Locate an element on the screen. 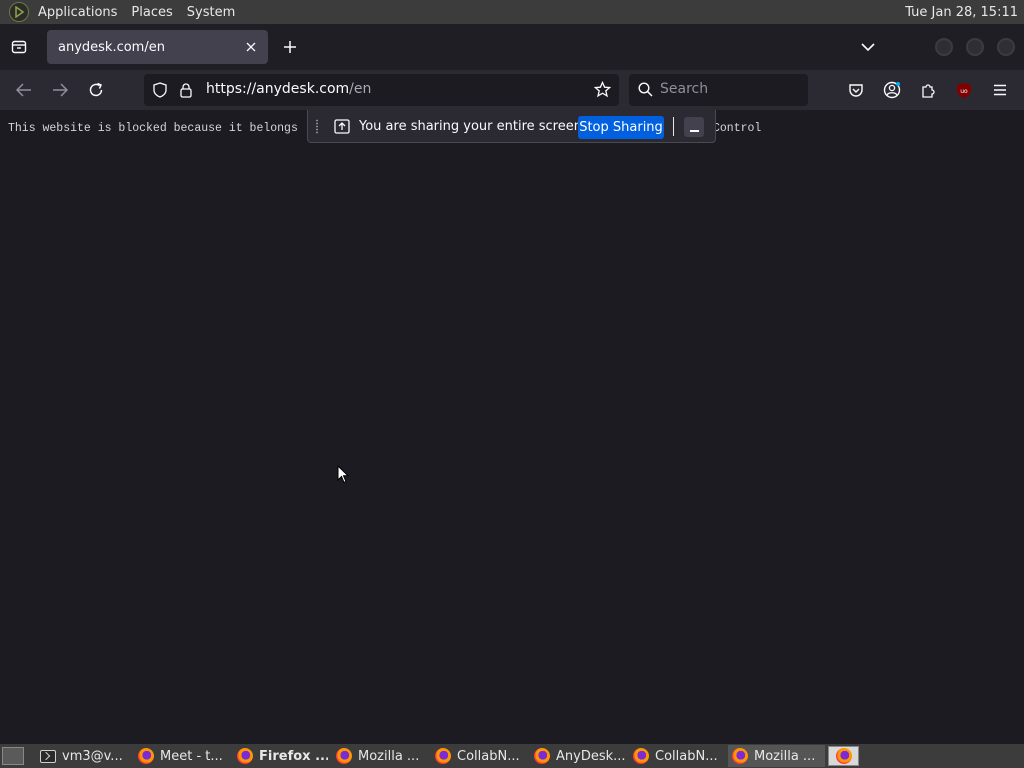 The height and width of the screenshot is (768, 1024). tab-anydesk: anydesk.com/en is located at coordinates (157, 47).